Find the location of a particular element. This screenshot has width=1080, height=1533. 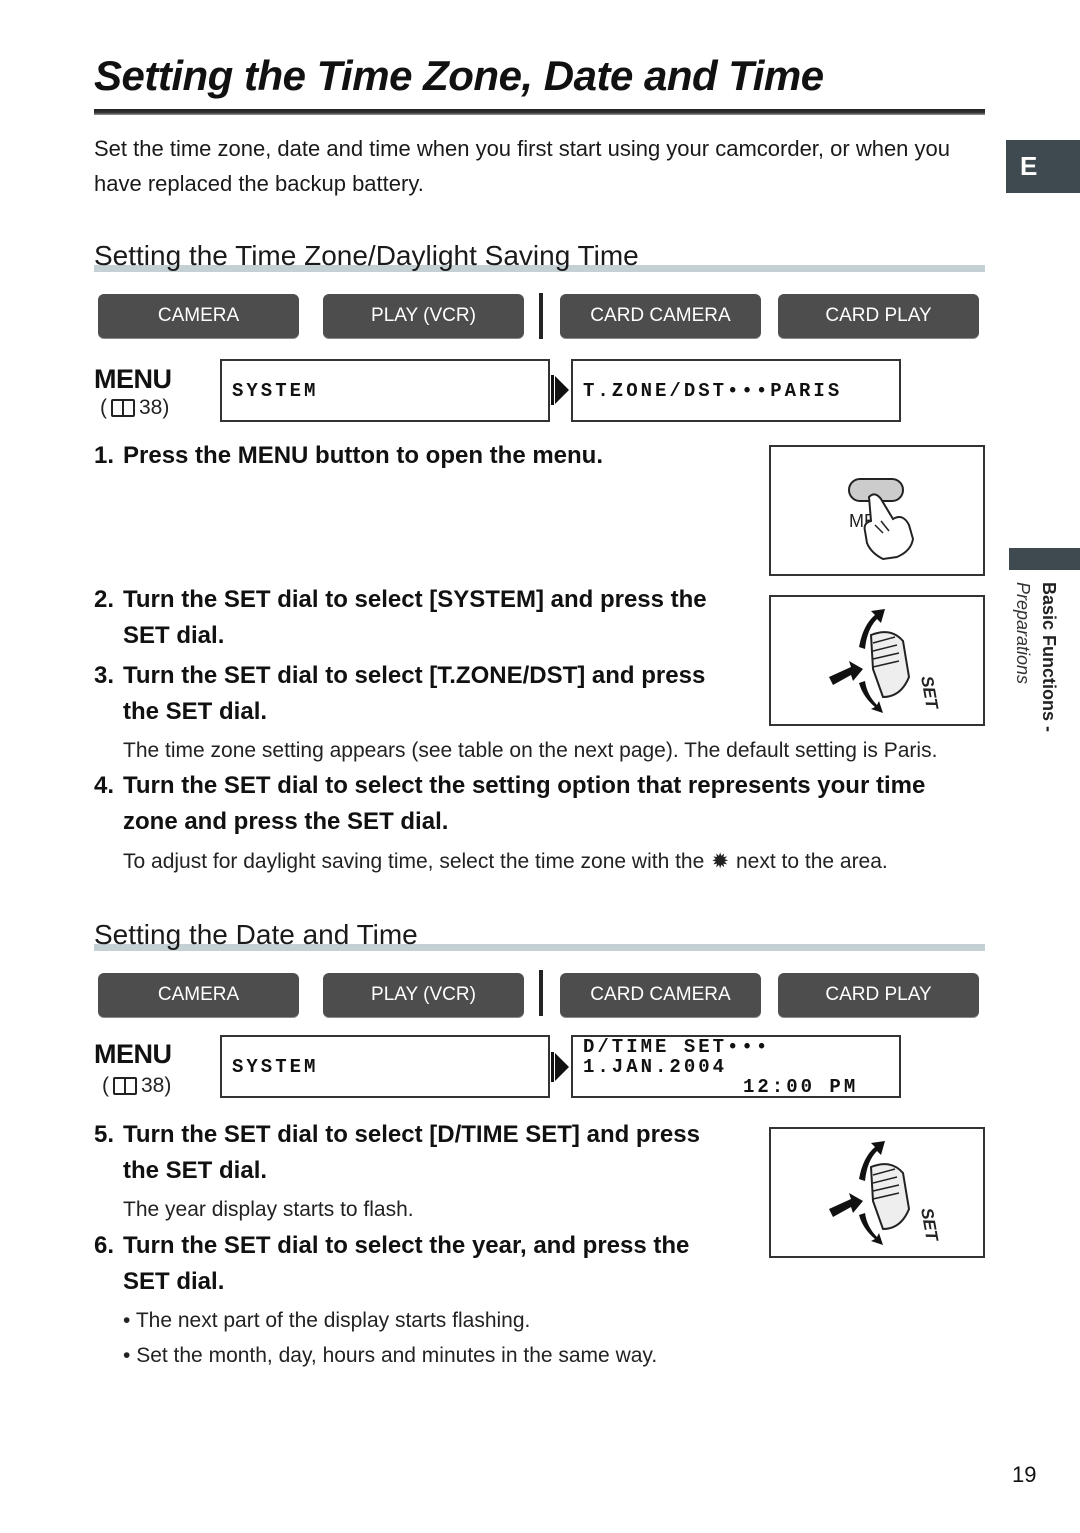

lcd-text: T.ZONE/DST•••PARIS is located at coordinates (713, 390).